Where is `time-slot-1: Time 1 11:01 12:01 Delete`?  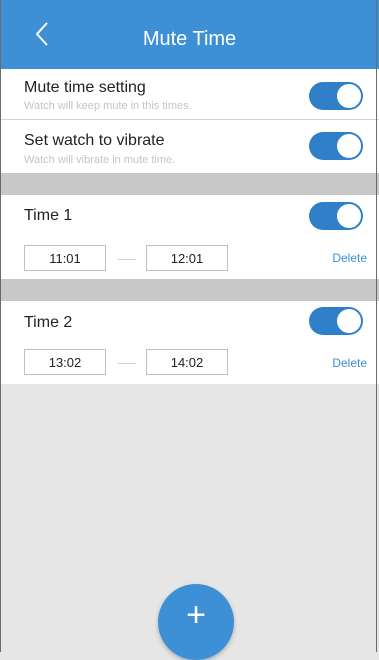 time-slot-1: Time 1 11:01 12:01 Delete is located at coordinates (189, 237).